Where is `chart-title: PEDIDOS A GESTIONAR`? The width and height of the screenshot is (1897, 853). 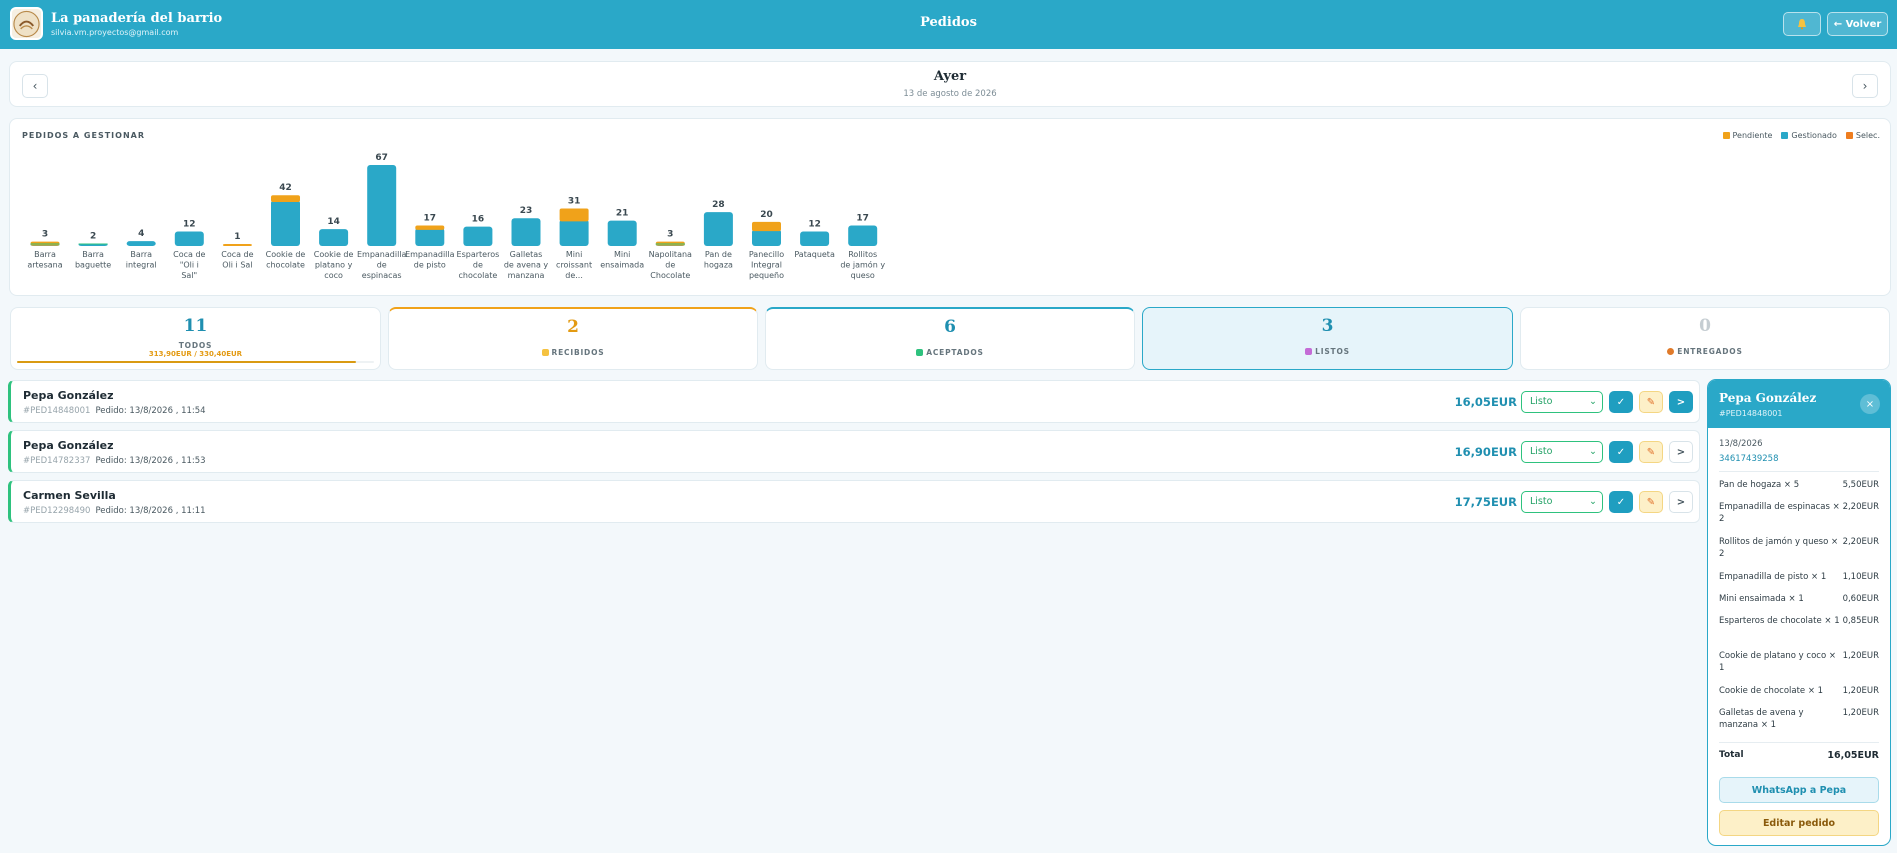
chart-title: PEDIDOS A GESTIONAR is located at coordinates (83, 135).